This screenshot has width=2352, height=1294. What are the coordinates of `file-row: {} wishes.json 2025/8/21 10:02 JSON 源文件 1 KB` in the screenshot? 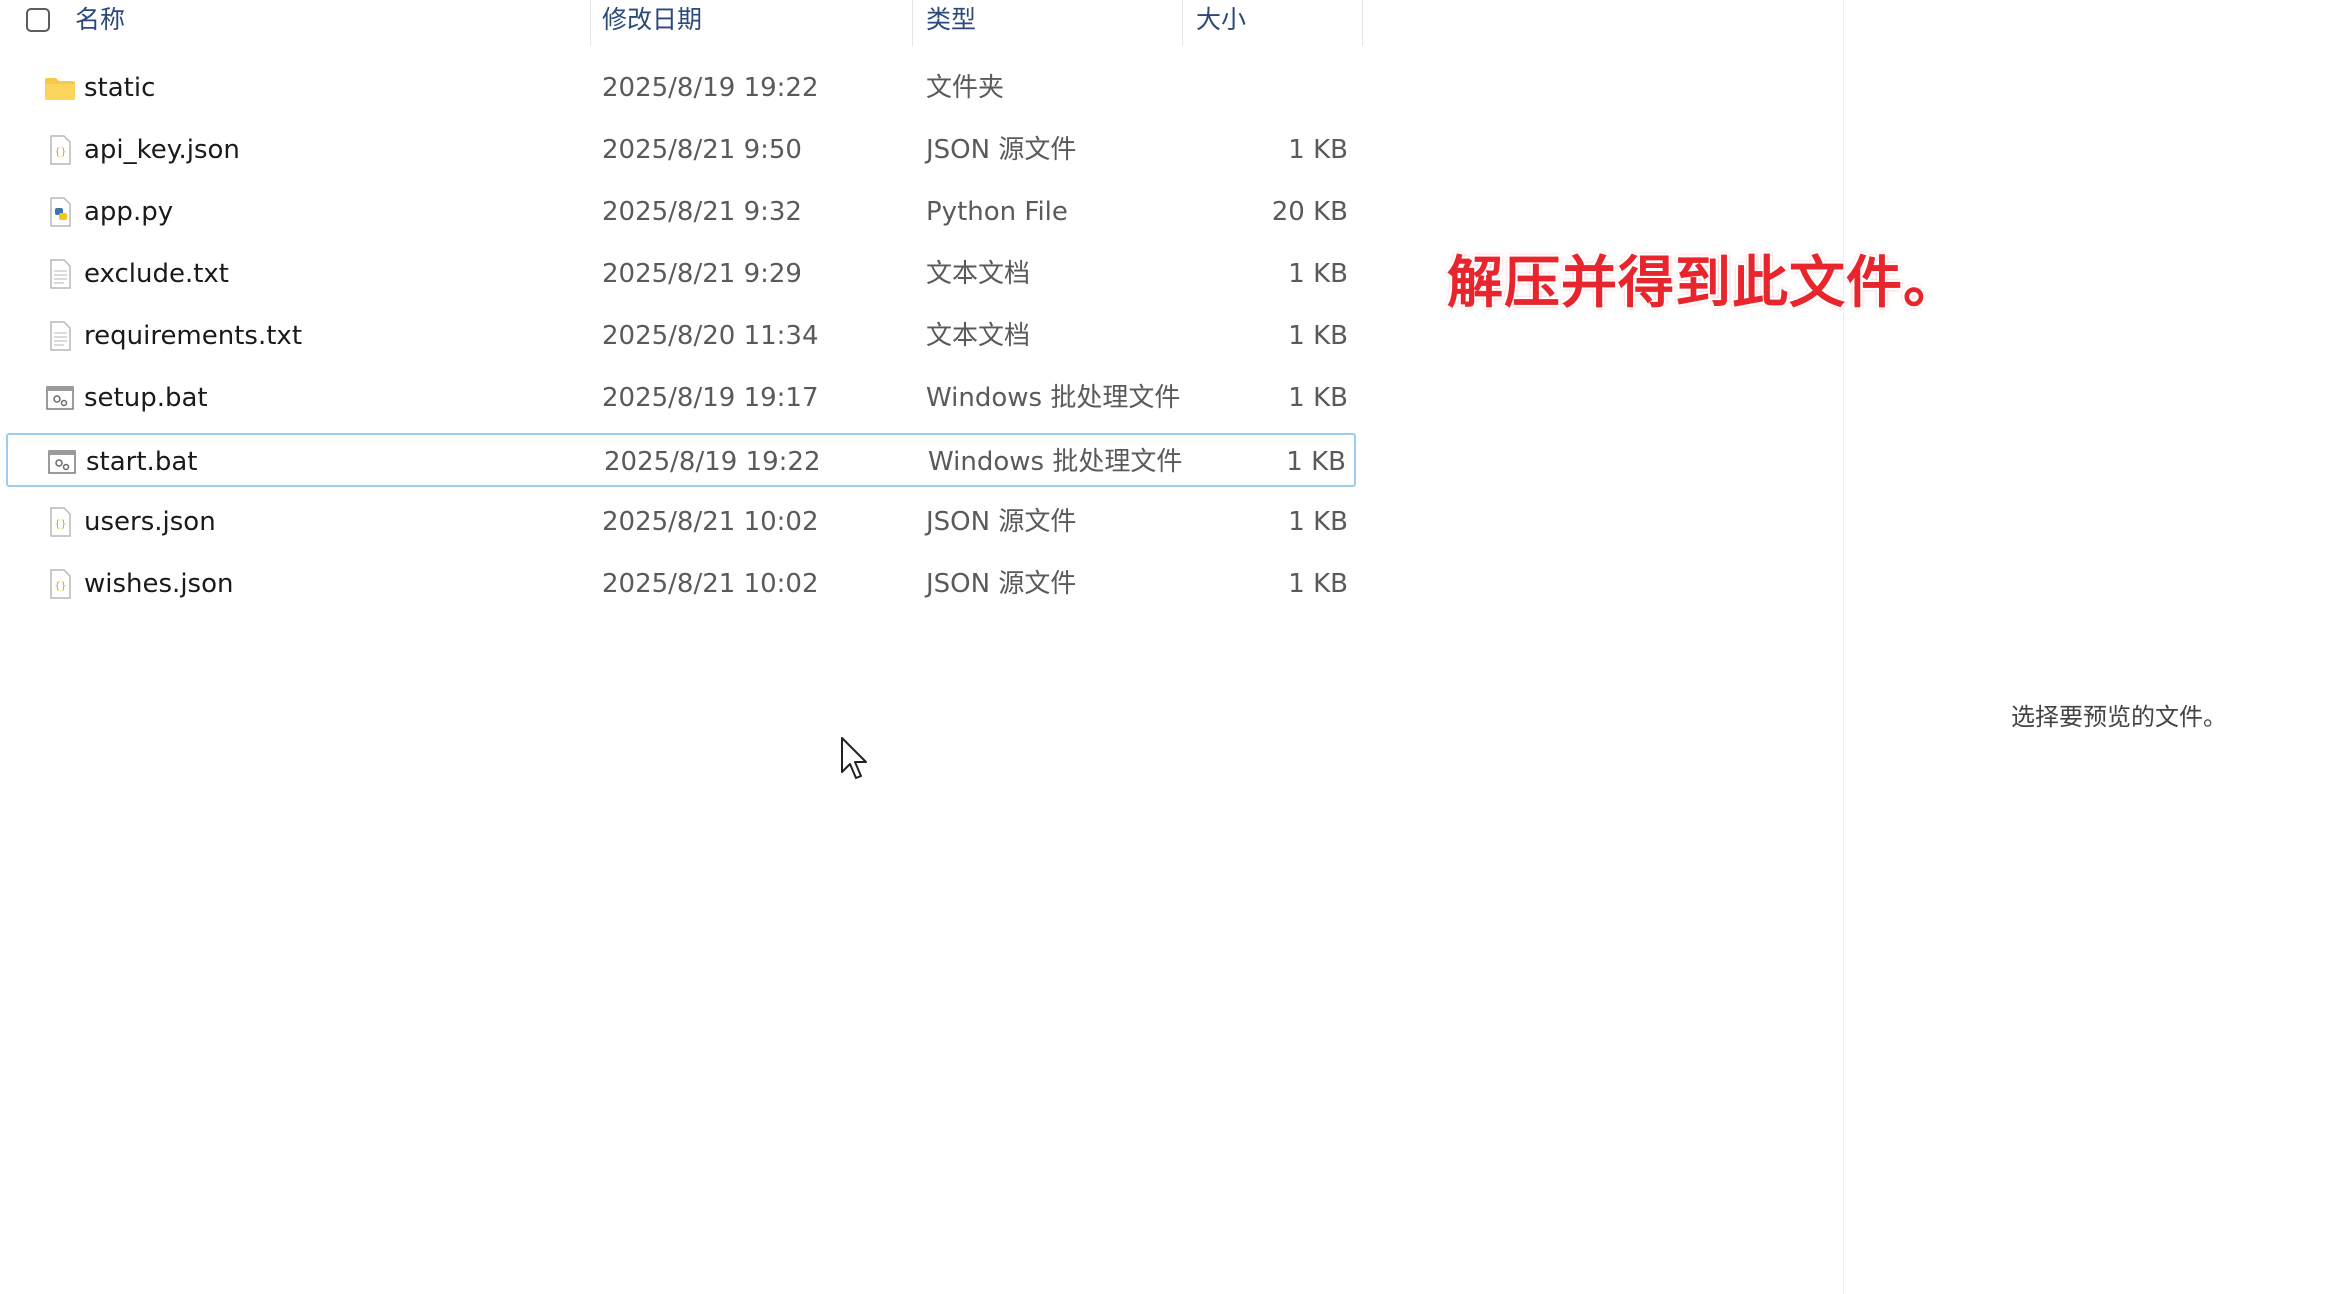 It's located at (681, 584).